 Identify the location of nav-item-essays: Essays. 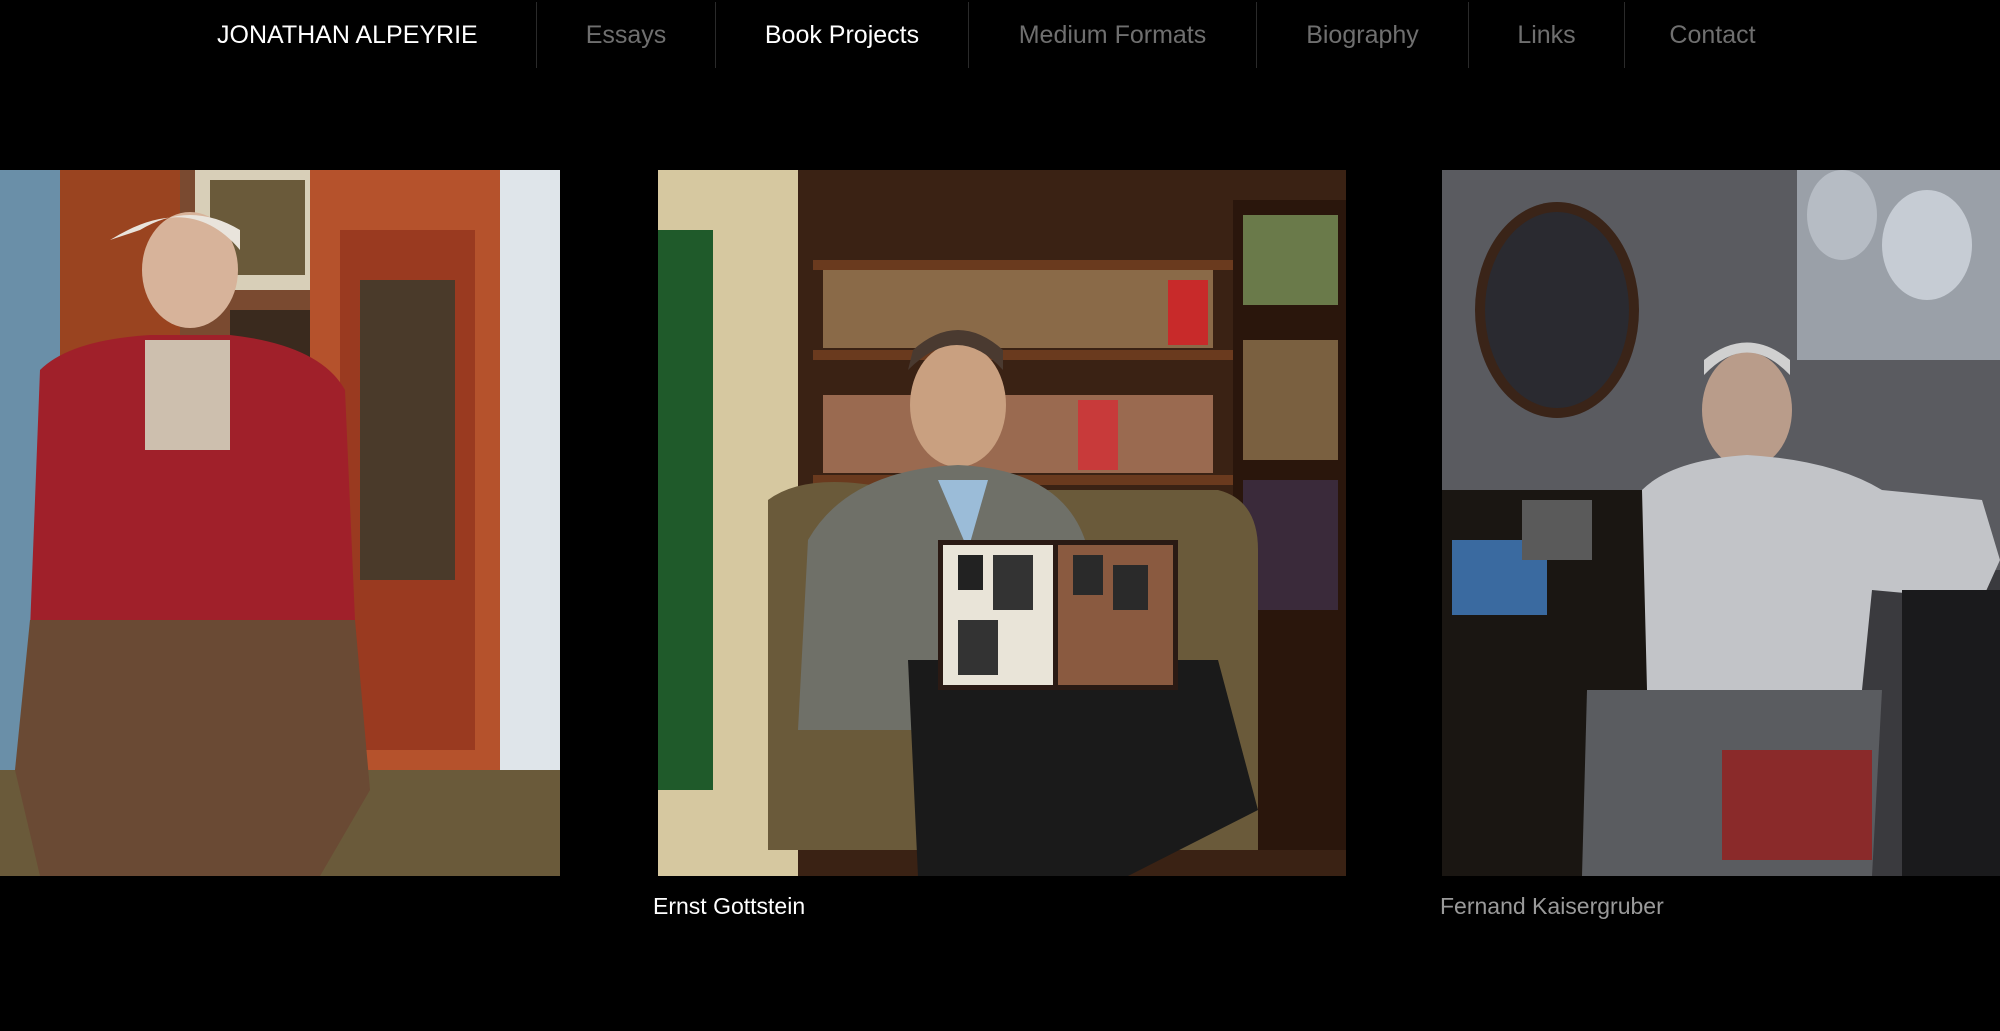
(626, 35).